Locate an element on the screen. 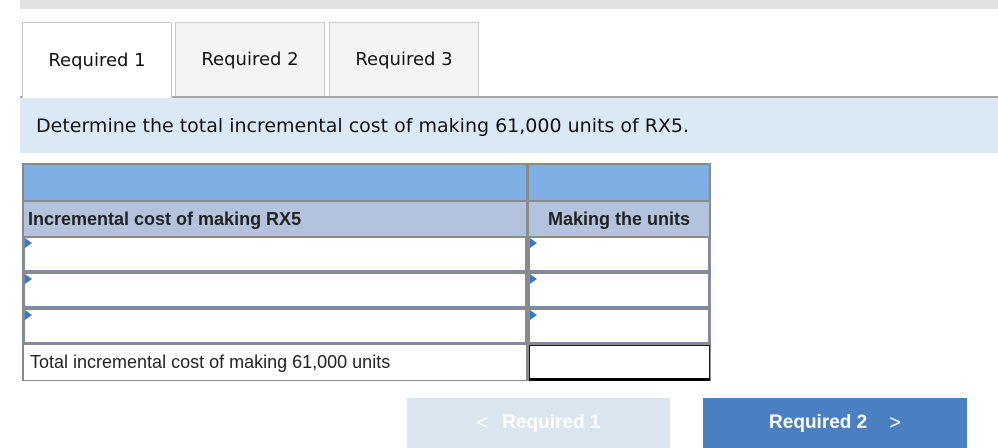 The height and width of the screenshot is (448, 998). tab-required-2: Required 2 is located at coordinates (250, 59).